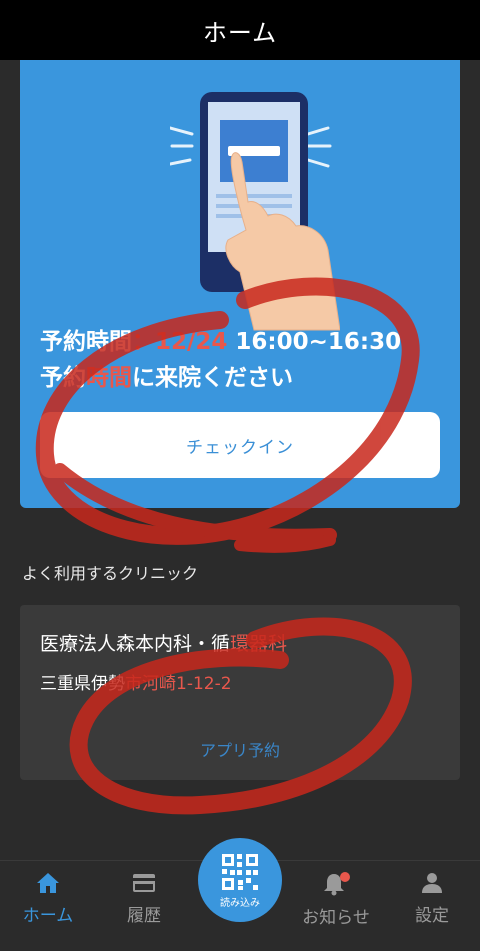  I want to click on clinic-name: 医療法人森本内科・循環器科, so click(163, 642).